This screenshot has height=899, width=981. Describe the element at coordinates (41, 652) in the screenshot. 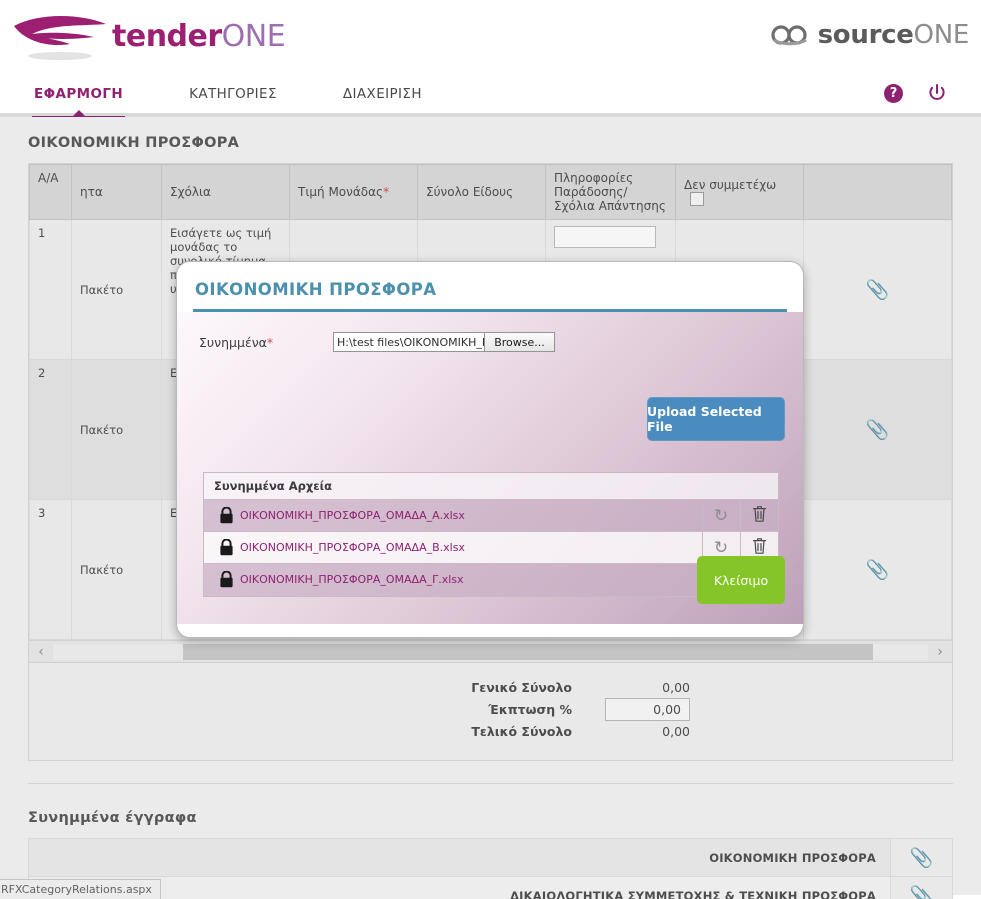

I see `scroll-left-arrow-icon: ‹` at that location.